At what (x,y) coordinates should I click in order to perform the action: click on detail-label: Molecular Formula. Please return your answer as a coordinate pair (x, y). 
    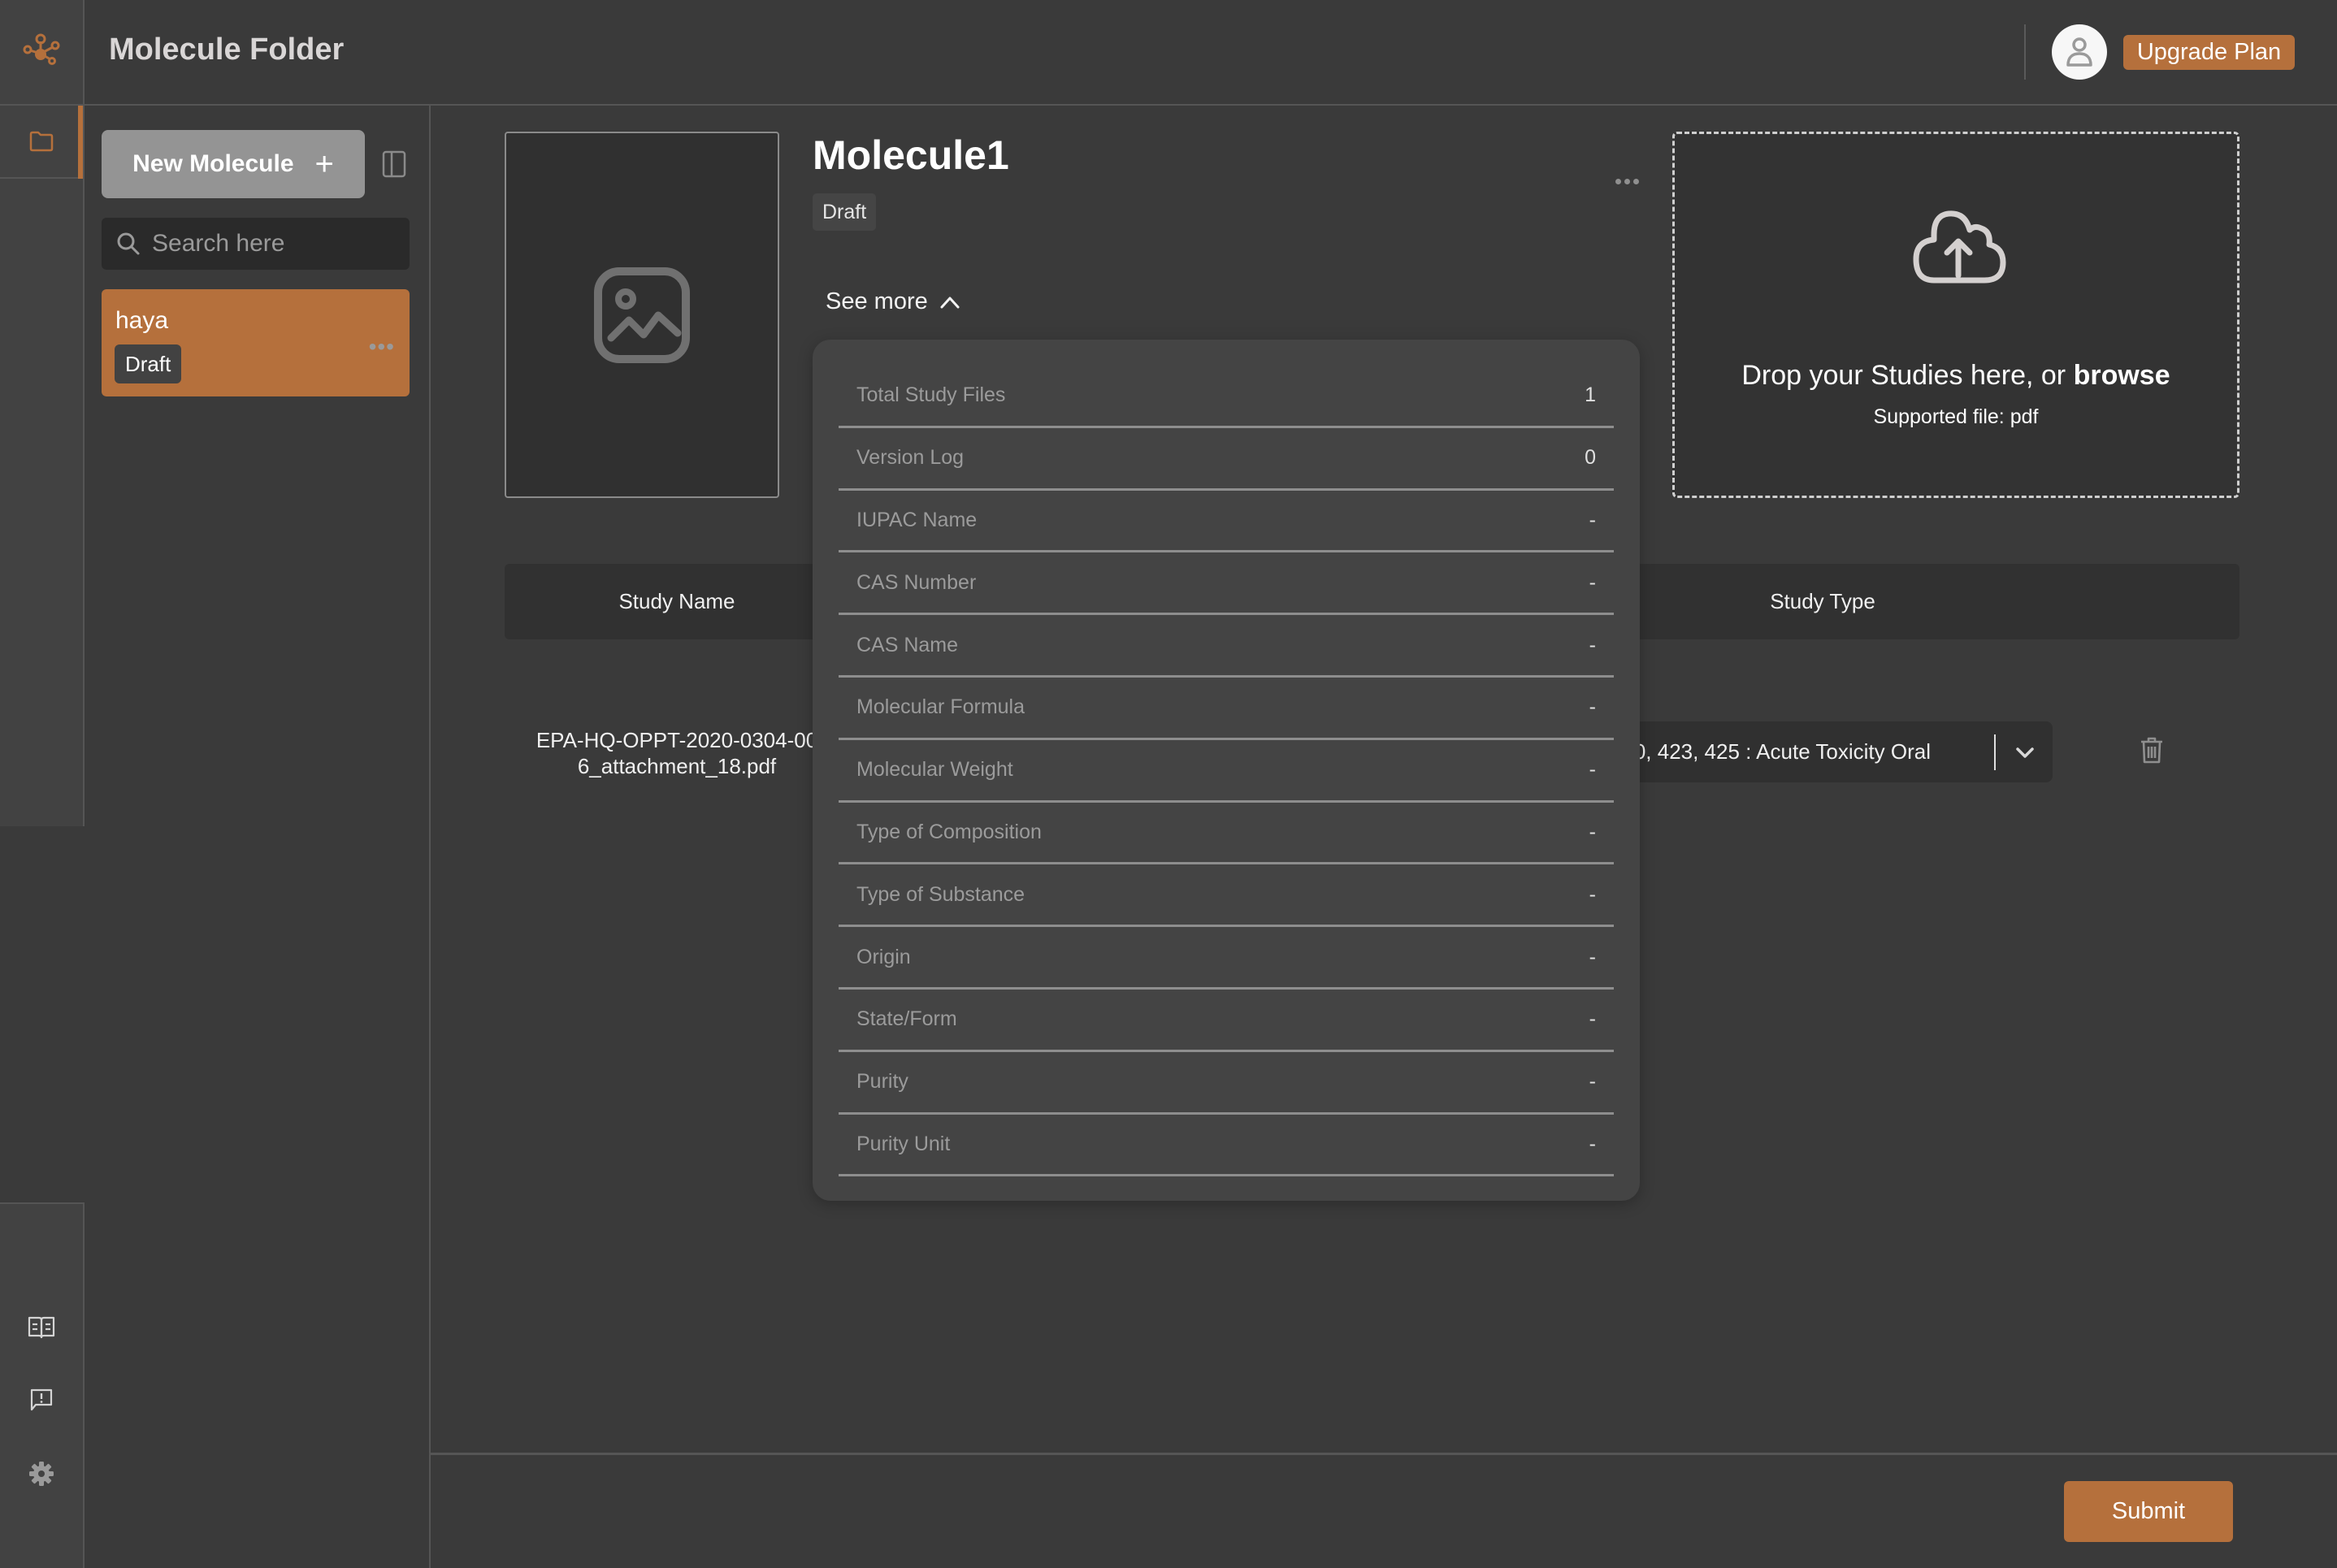
    Looking at the image, I should click on (941, 707).